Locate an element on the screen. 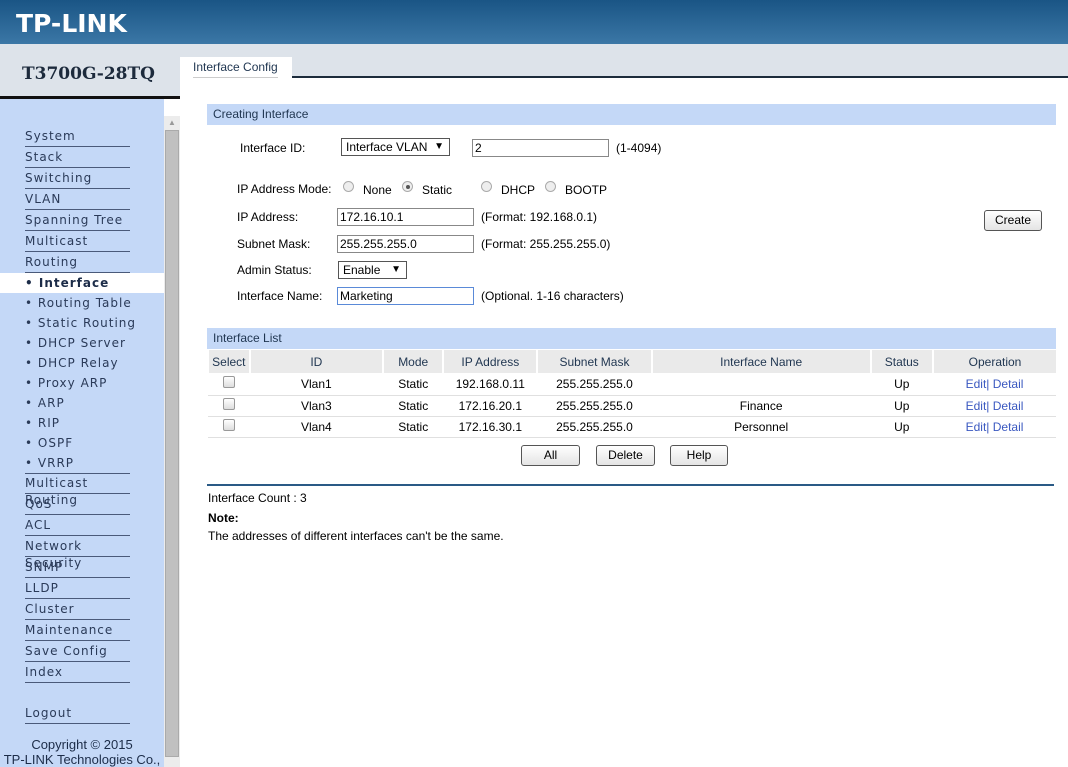  interface-id-range: (1-4094) is located at coordinates (639, 148).